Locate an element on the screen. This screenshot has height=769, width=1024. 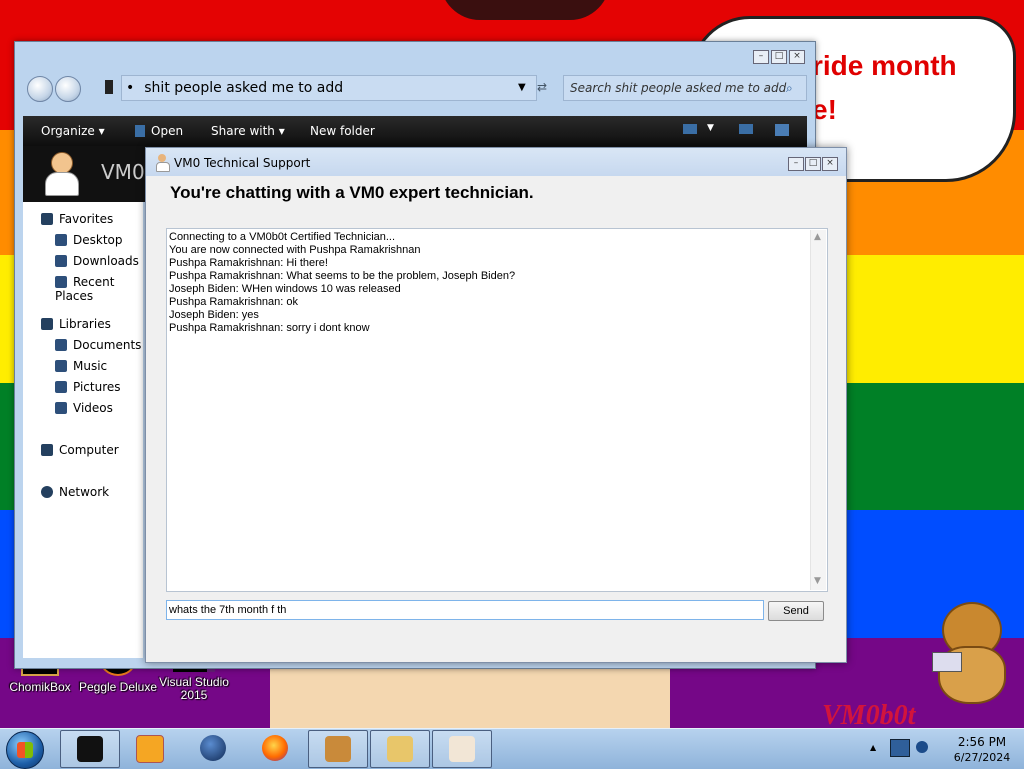
open-icon is located at coordinates (140, 131).